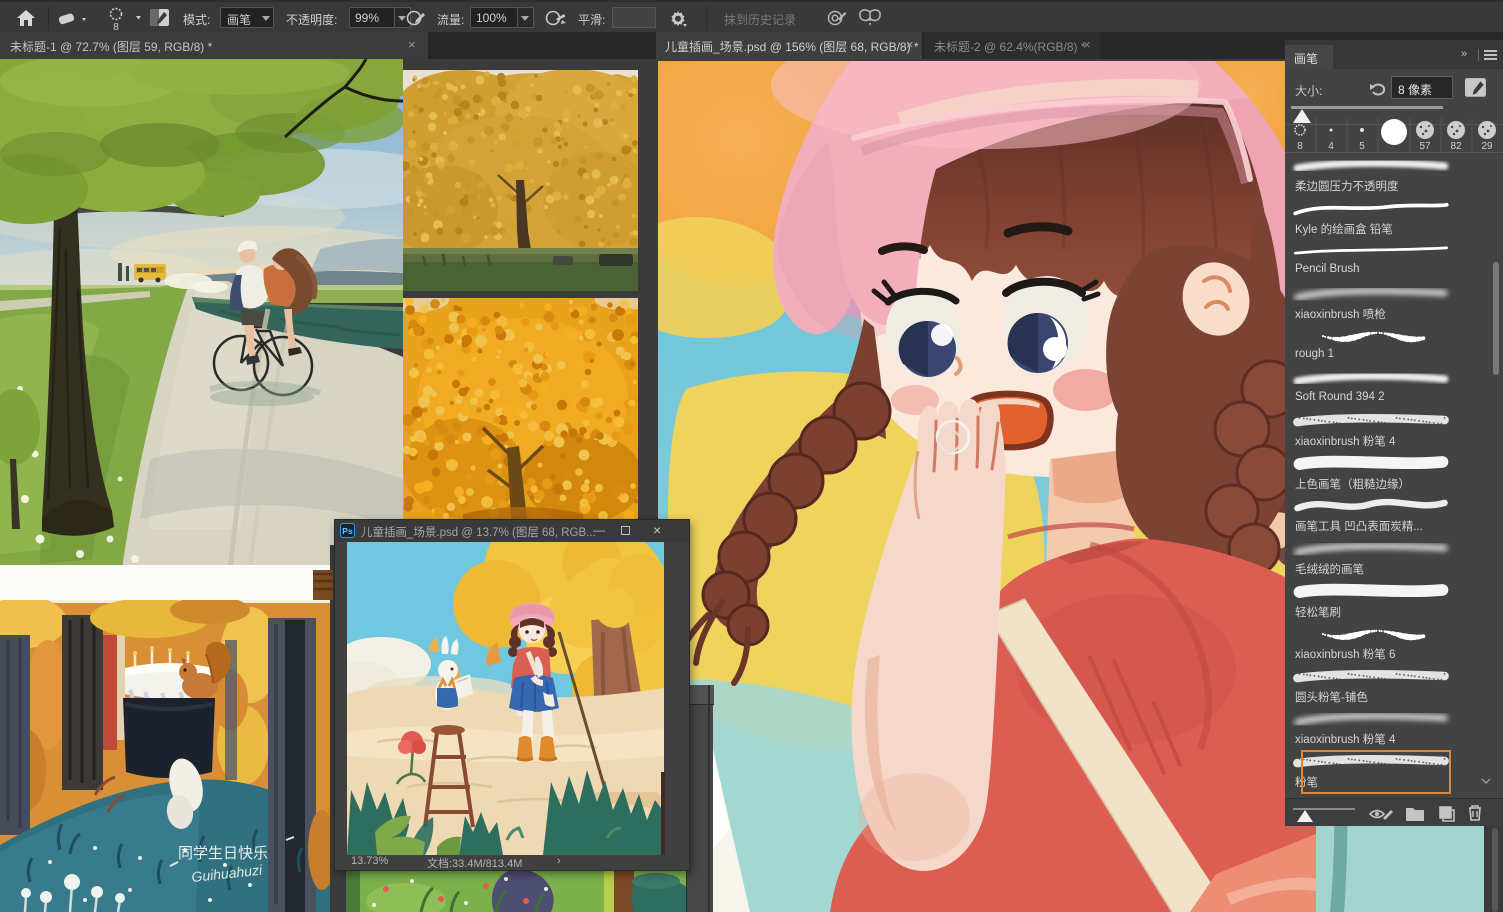 The image size is (1503, 912). What do you see at coordinates (223, 853) in the screenshot?
I see `svg-text: 同学生日快乐` at bounding box center [223, 853].